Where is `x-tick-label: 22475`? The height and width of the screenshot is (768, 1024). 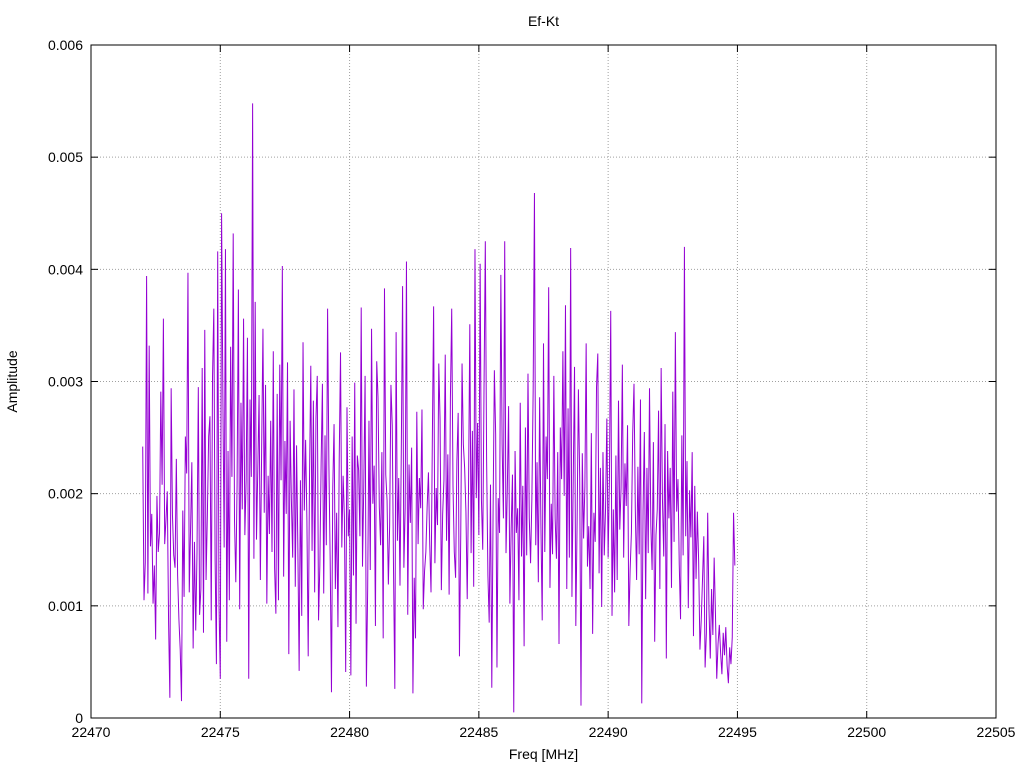
x-tick-label: 22475 is located at coordinates (220, 732).